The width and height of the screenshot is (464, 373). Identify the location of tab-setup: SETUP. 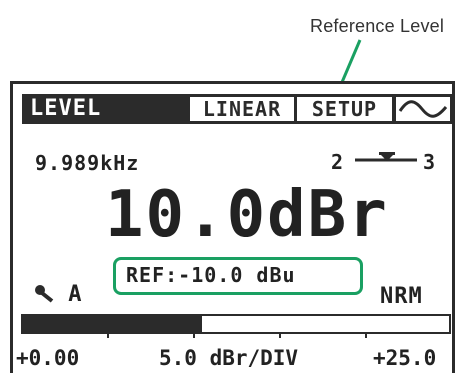
(344, 109).